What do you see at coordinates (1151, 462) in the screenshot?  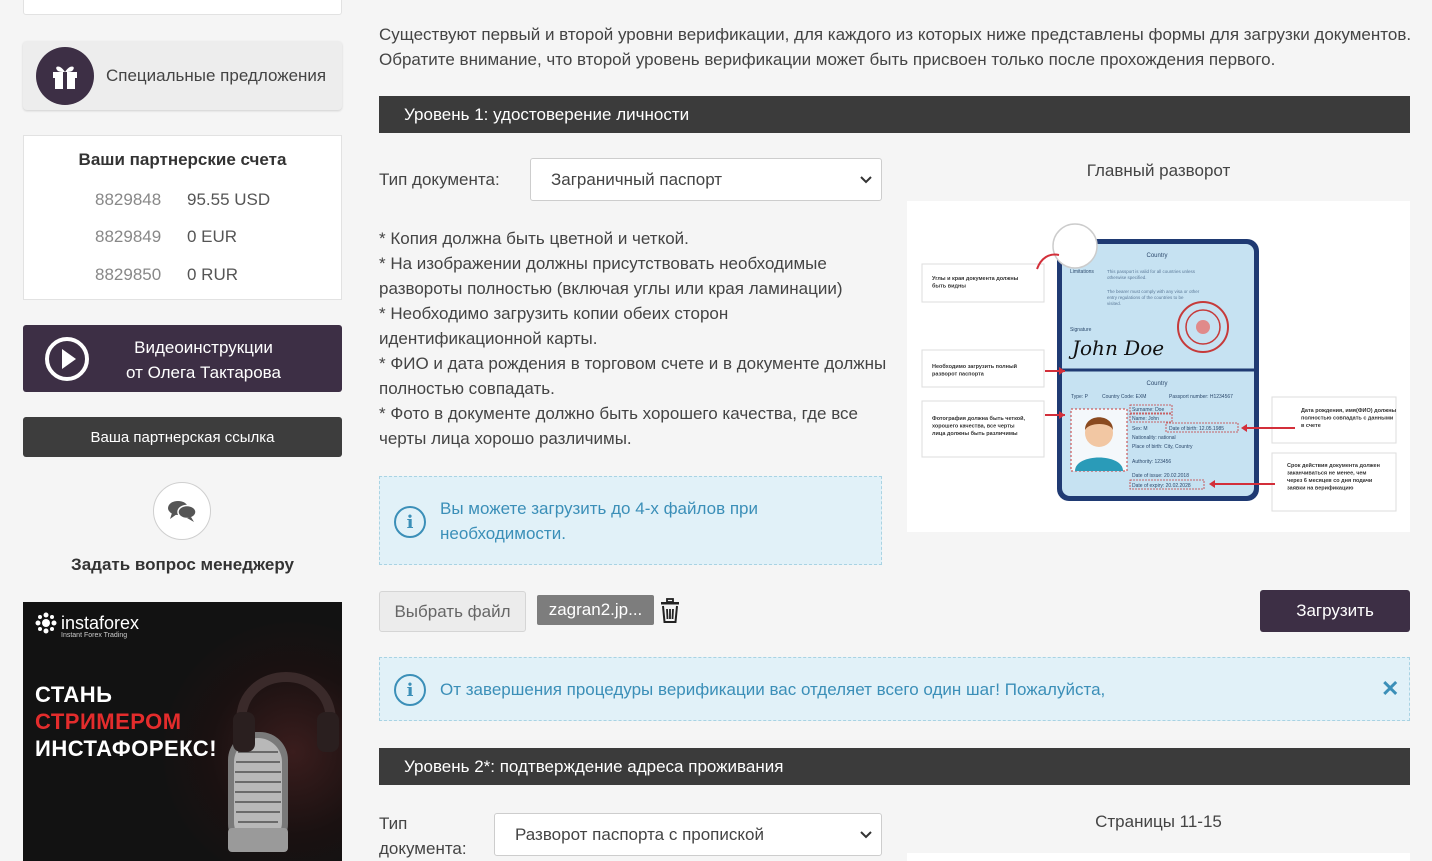 I see `passport-authority: Authority: 123456` at bounding box center [1151, 462].